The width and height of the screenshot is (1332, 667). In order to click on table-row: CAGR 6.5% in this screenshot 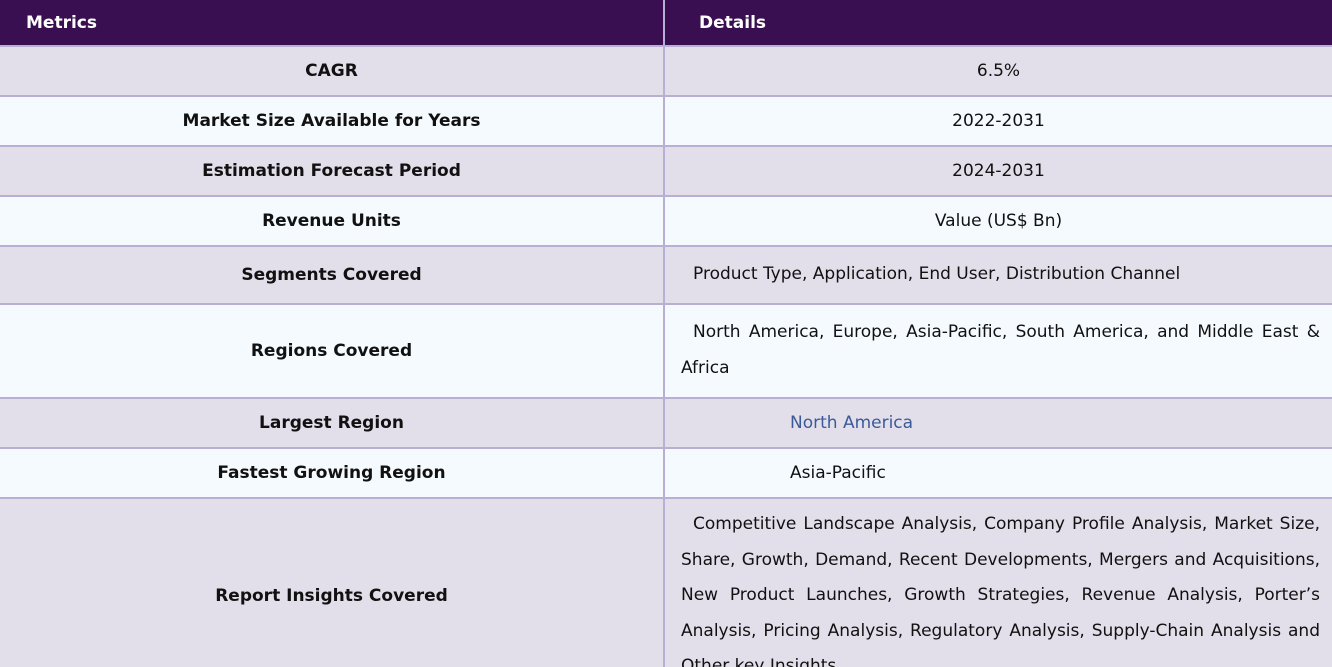, I will do `click(666, 71)`.